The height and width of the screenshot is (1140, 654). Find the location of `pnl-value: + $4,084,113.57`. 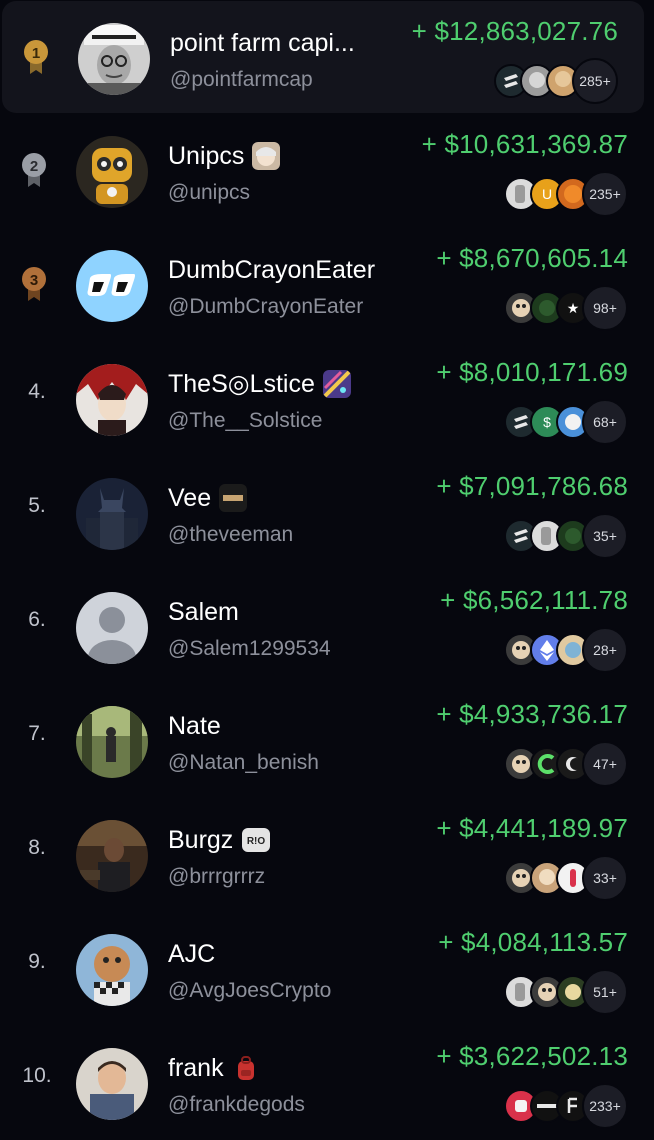

pnl-value: + $4,084,113.57 is located at coordinates (533, 942).